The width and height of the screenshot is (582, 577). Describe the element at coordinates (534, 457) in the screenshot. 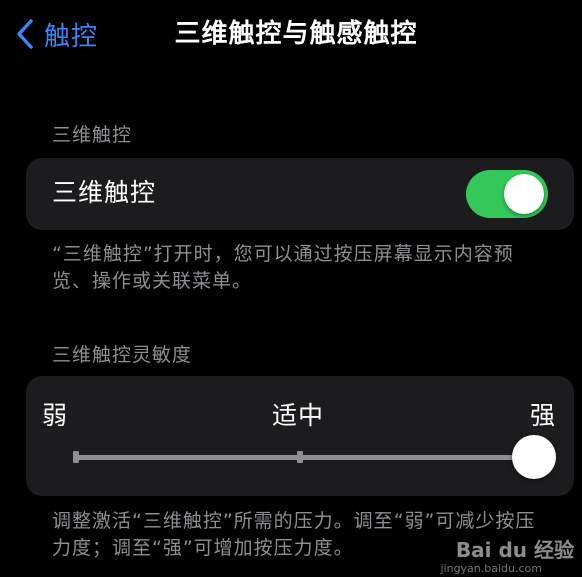

I see `sensitivity-slider-thumb` at that location.